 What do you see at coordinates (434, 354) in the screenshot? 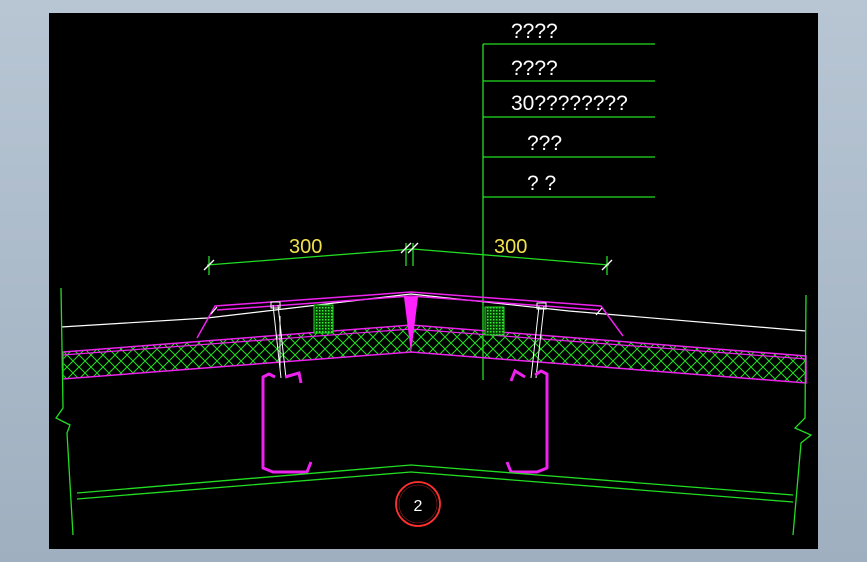
I see `insulation-layer` at bounding box center [434, 354].